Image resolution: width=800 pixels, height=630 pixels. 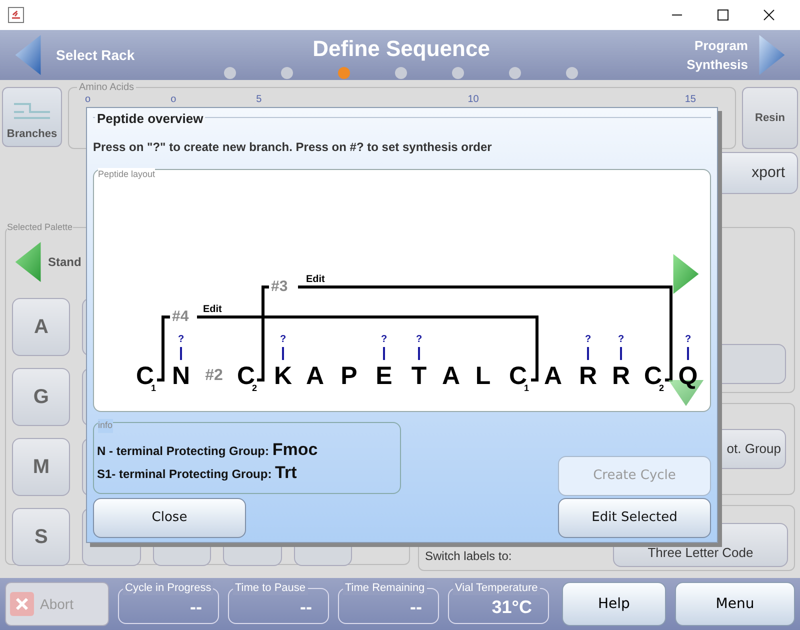 I want to click on amino-acid-key: G, so click(x=41, y=397).